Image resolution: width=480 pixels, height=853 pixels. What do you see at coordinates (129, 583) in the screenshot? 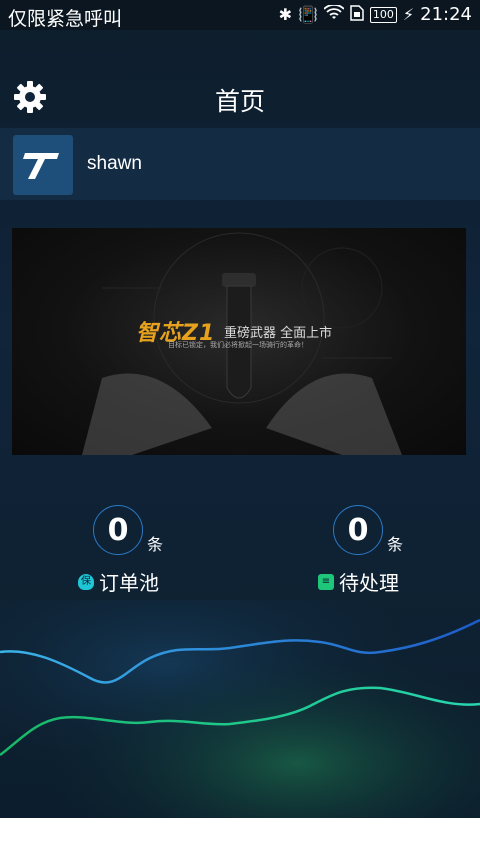
I see `order-pool-label: 订单池` at bounding box center [129, 583].